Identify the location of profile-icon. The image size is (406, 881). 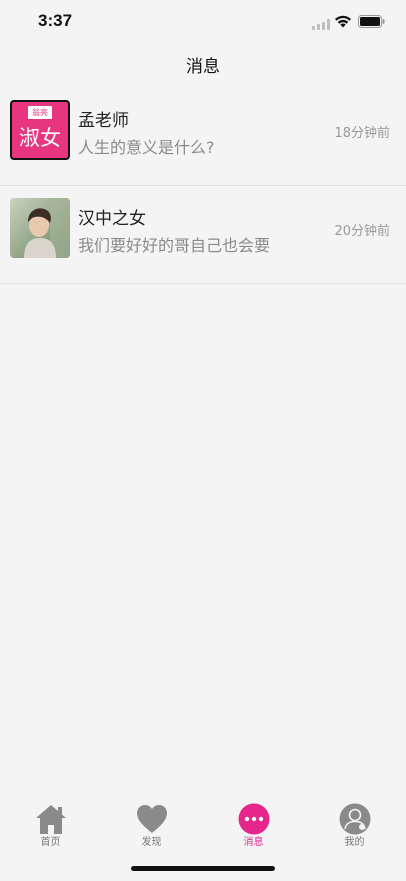
(354, 819).